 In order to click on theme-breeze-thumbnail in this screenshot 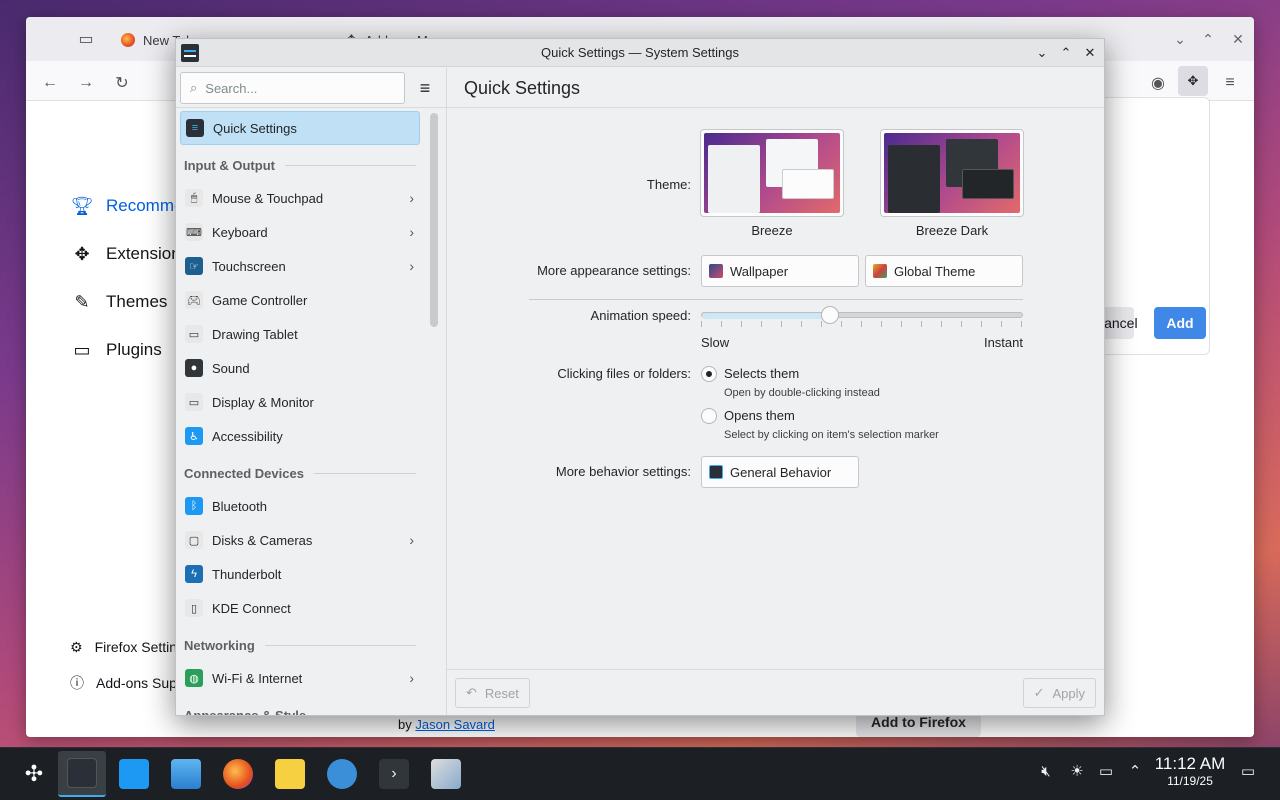, I will do `click(772, 173)`.